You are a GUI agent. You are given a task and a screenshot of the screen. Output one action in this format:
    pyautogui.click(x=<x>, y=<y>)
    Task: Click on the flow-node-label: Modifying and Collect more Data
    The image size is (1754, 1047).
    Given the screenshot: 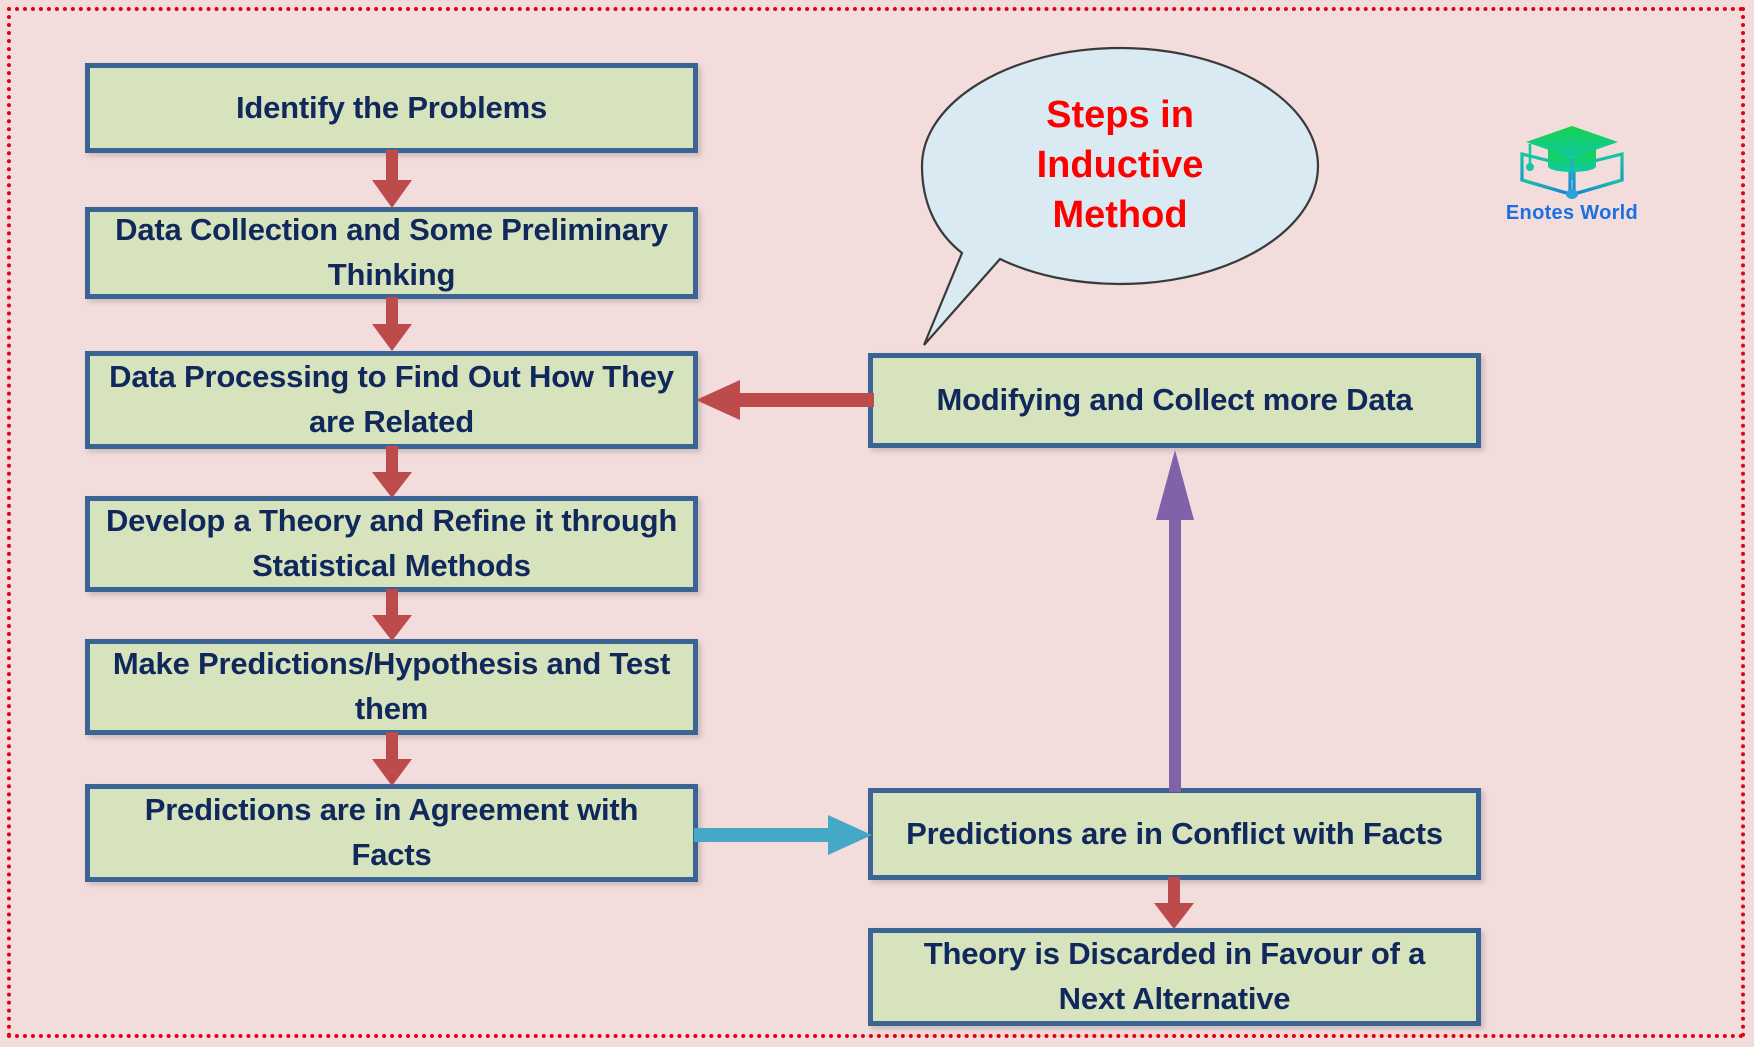 What is the action you would take?
    pyautogui.click(x=1174, y=400)
    